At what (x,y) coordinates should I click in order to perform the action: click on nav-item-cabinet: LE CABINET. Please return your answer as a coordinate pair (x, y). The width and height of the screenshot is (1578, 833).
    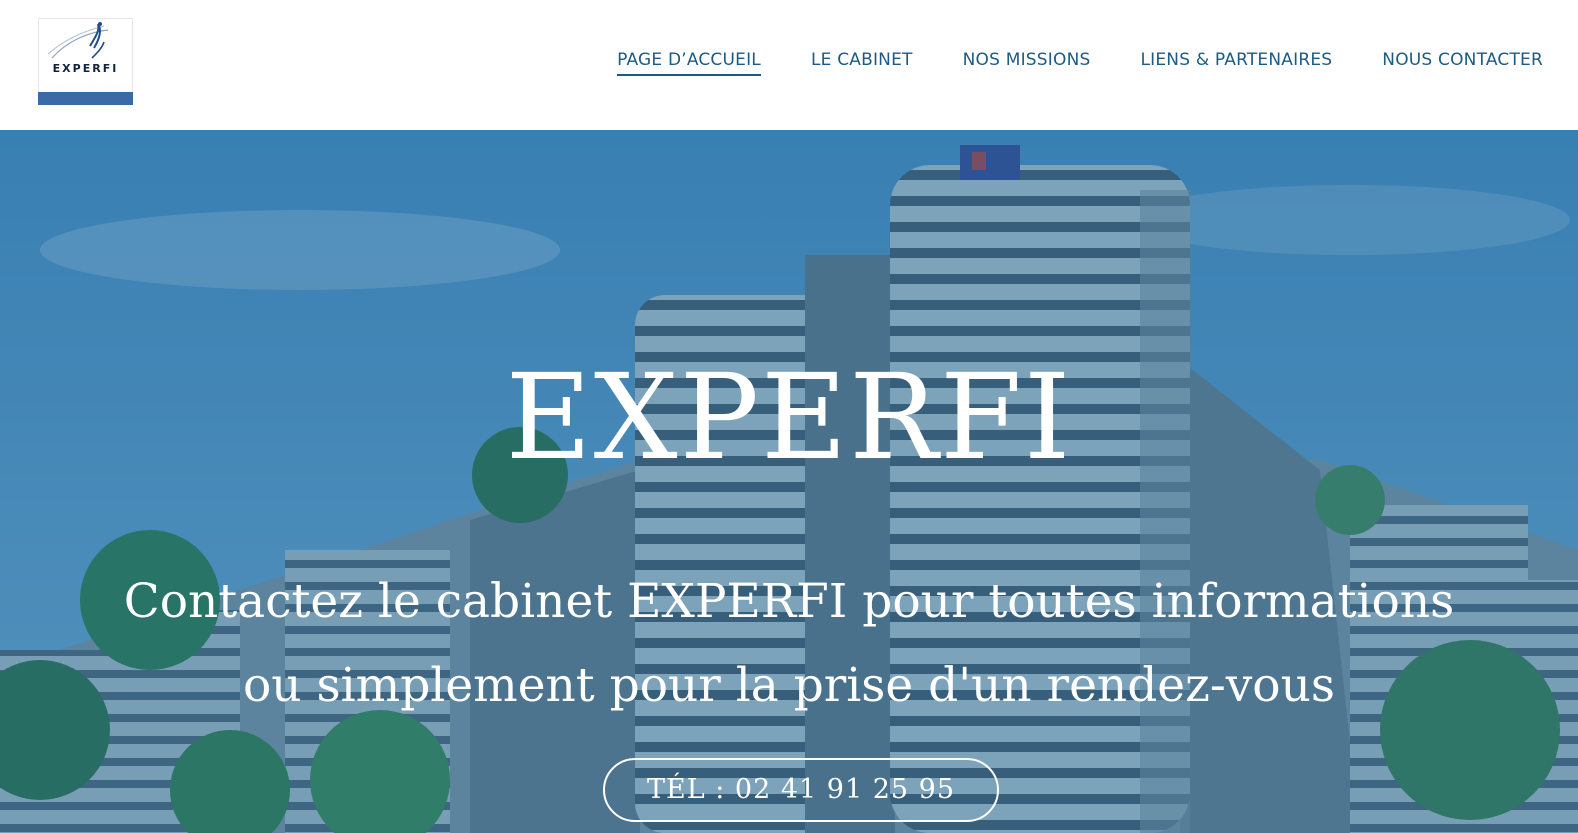
    Looking at the image, I should click on (862, 63).